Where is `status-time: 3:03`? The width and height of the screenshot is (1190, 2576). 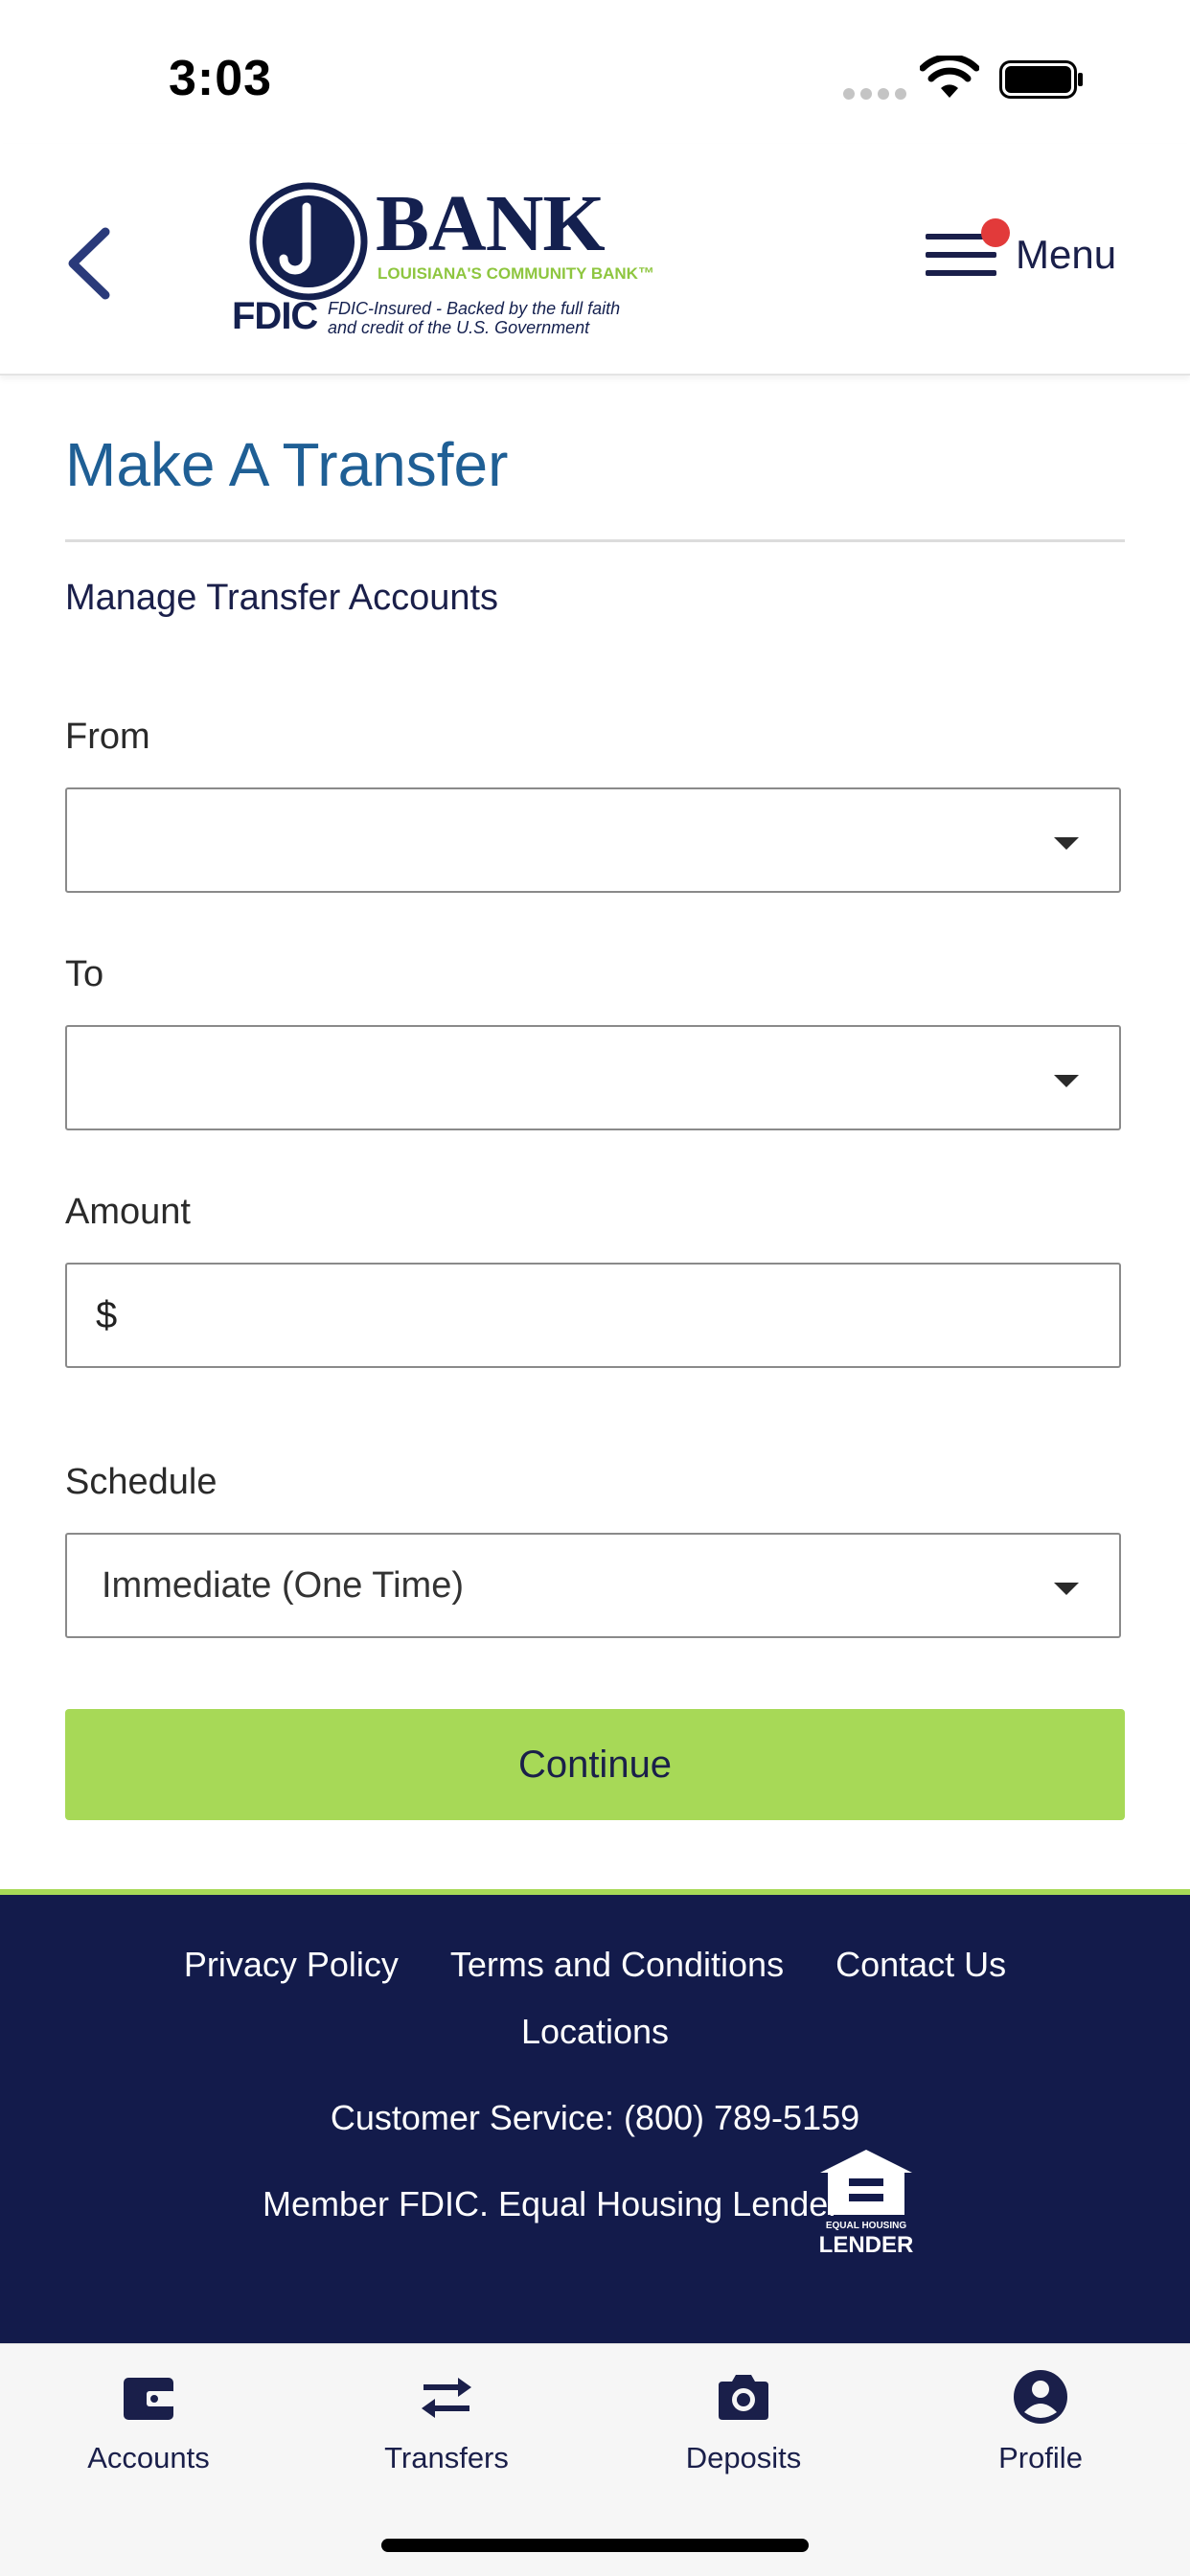
status-time: 3:03 is located at coordinates (221, 79).